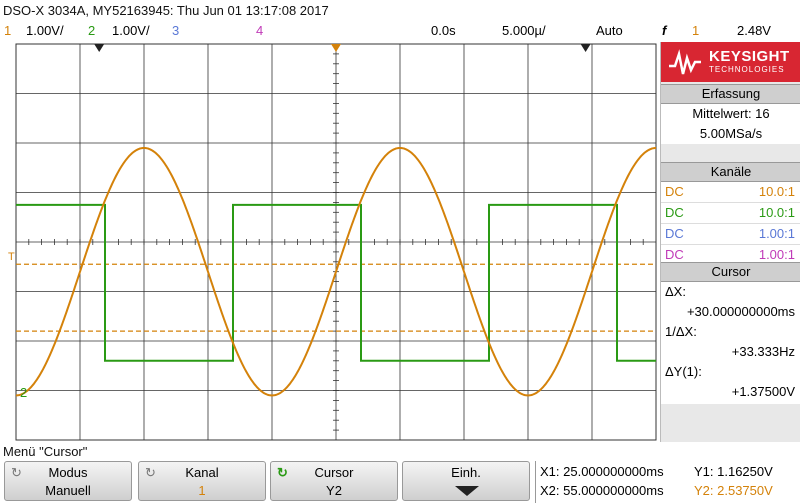 The height and width of the screenshot is (503, 800). Describe the element at coordinates (45, 30) in the screenshot. I see `ch1-scale: 1.00V/` at that location.